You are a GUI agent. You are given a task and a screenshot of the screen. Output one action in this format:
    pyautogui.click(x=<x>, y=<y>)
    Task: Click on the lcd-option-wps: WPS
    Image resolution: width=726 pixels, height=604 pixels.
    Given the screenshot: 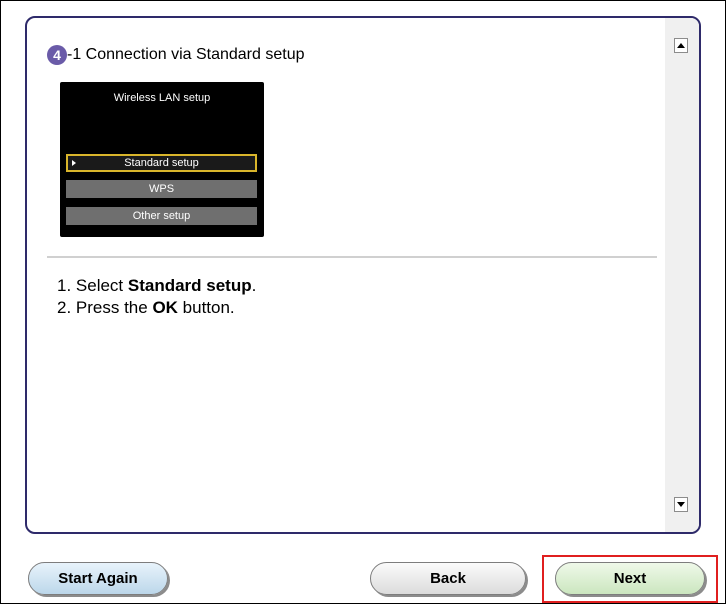 What is the action you would take?
    pyautogui.click(x=161, y=189)
    